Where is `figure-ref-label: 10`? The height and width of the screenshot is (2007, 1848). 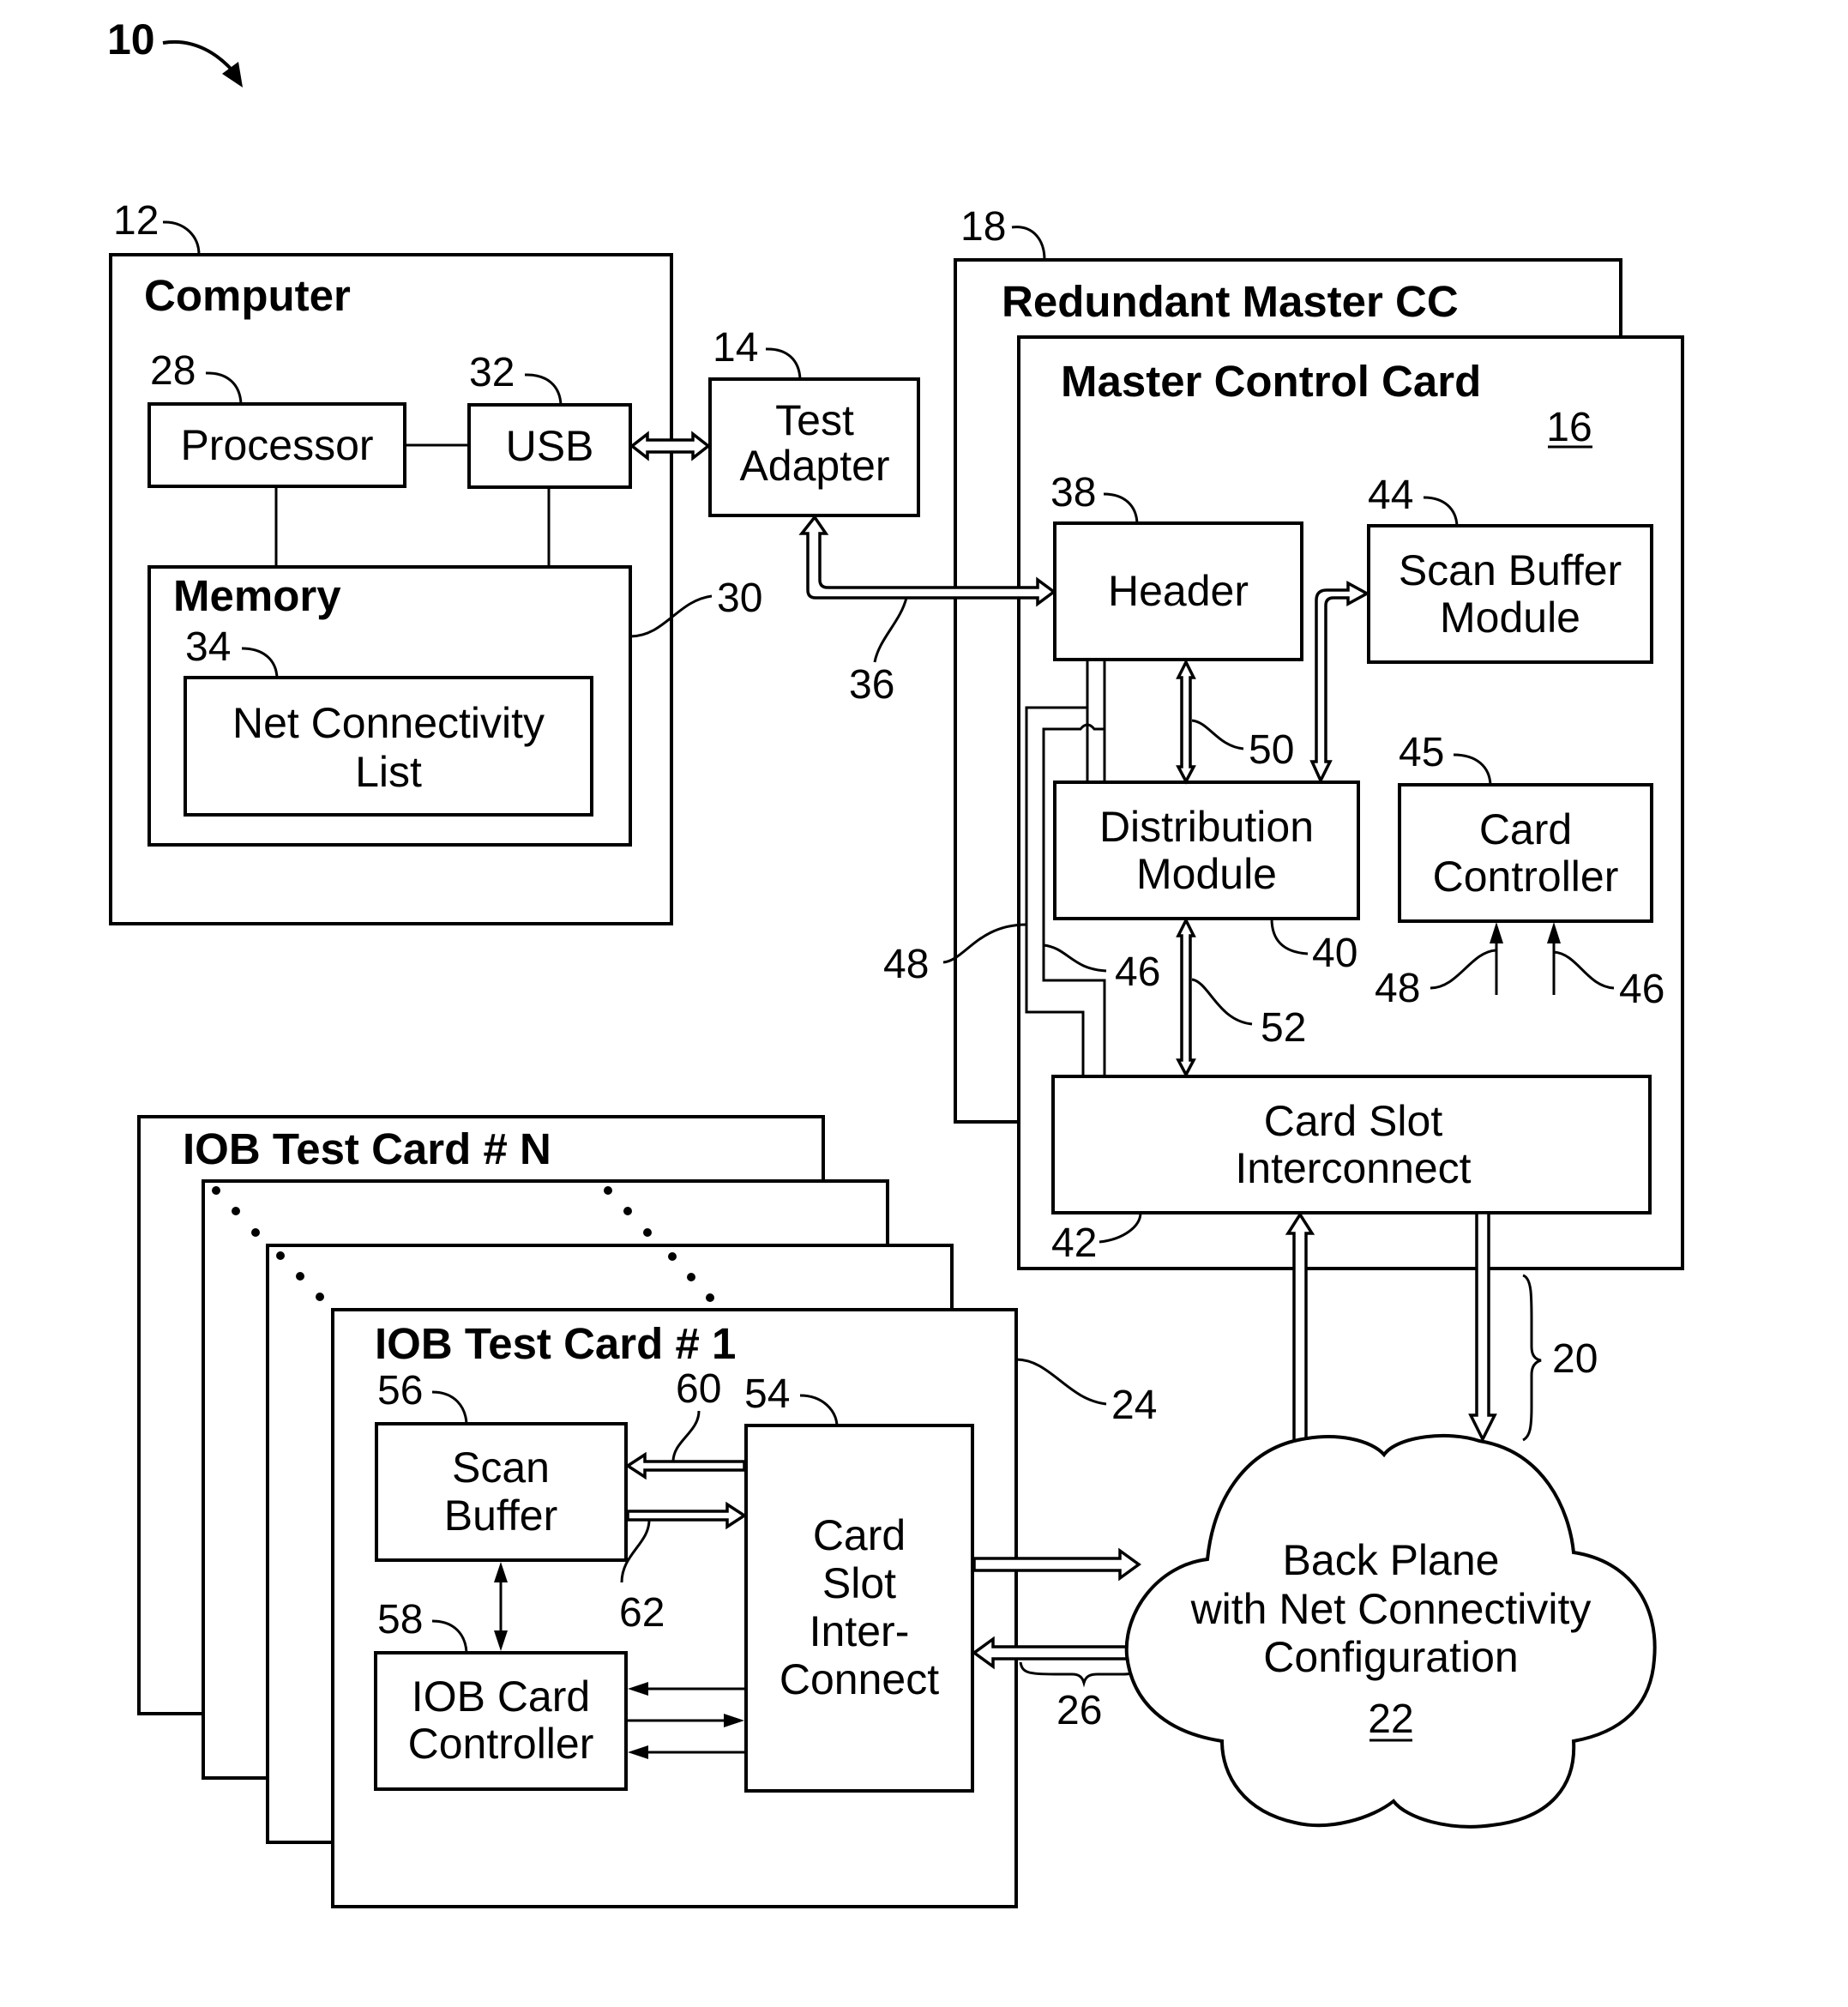 figure-ref-label: 10 is located at coordinates (131, 39).